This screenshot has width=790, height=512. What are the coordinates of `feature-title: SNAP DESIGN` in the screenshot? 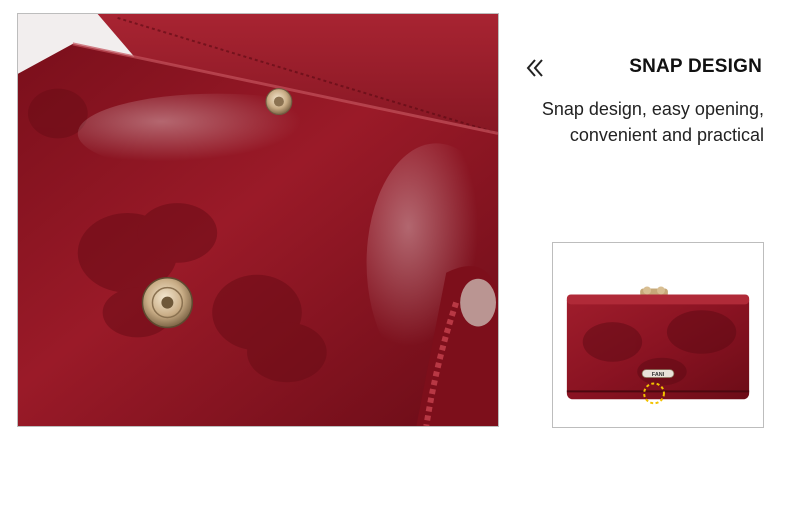 It's located at (695, 66).